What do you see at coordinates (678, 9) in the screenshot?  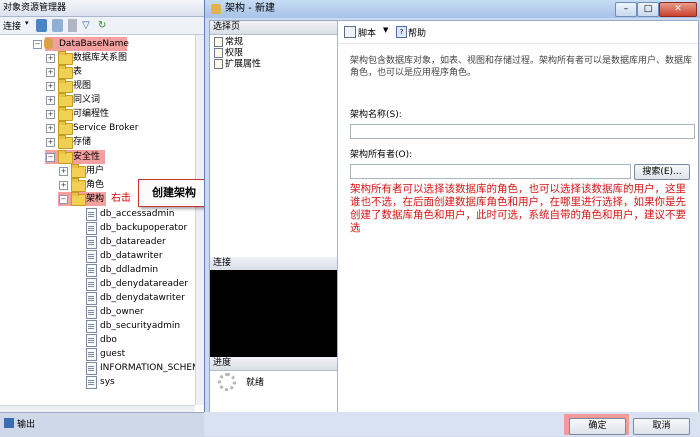 I see `close-button: ✕` at bounding box center [678, 9].